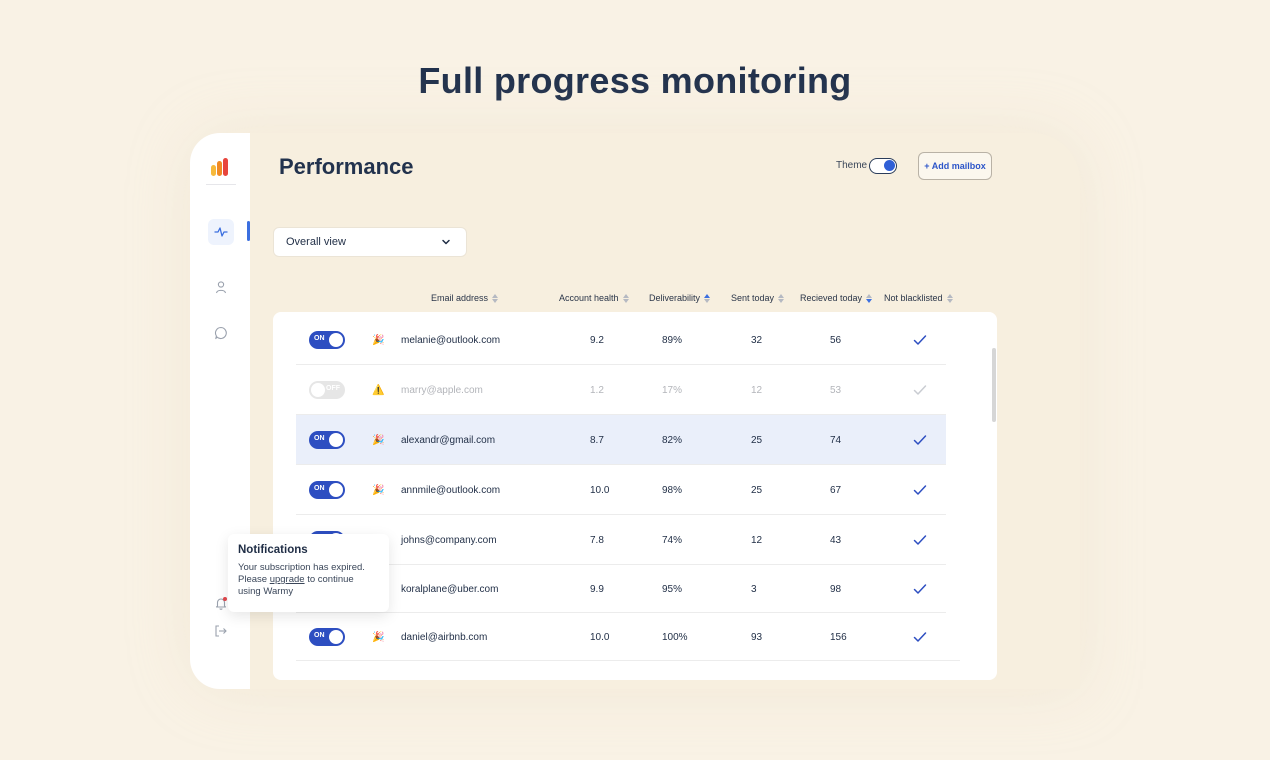 The image size is (1270, 760). Describe the element at coordinates (621, 588) in the screenshot. I see `table-row: ON🎉koralplane@uber.com9.995%398` at that location.